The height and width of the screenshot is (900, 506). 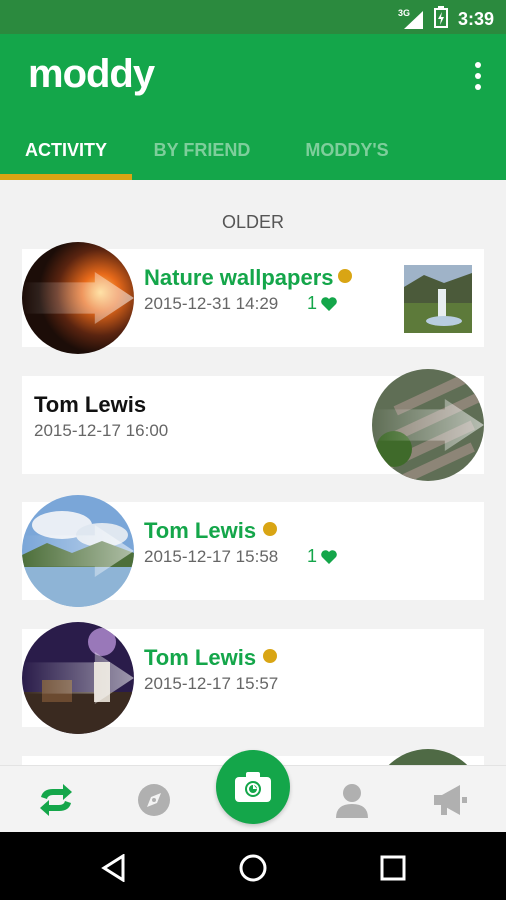 What do you see at coordinates (440, 19) in the screenshot?
I see `battery-icon` at bounding box center [440, 19].